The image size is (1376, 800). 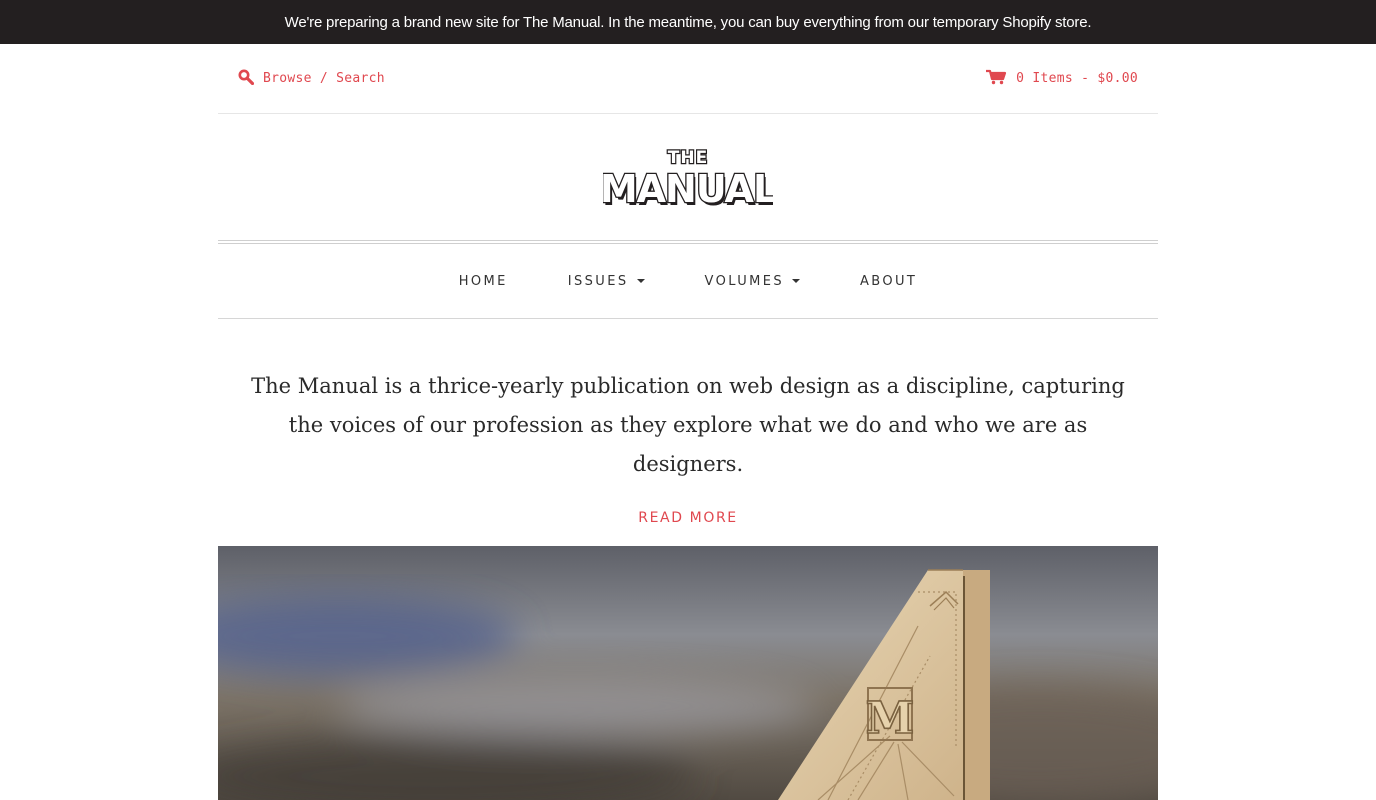 I want to click on main-nav: HOME ISSUES VOLUMES ABOUT, so click(x=688, y=281).